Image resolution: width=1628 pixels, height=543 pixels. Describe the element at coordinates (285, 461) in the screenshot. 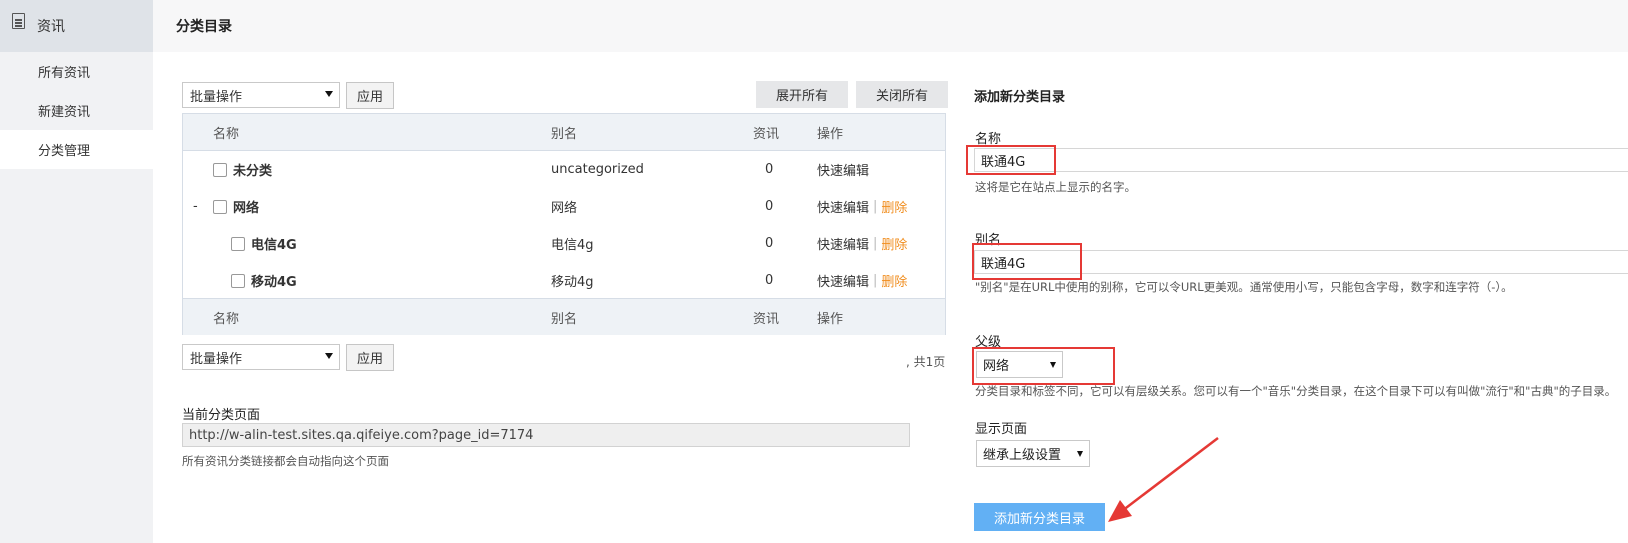

I see `current-page-note: 所有资讯分类链接都会自动指向这个页面` at that location.